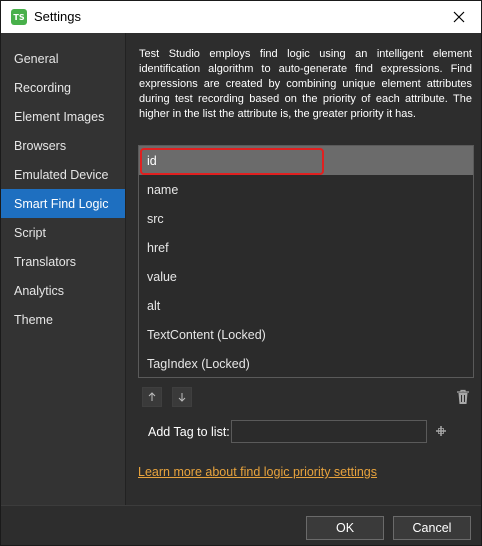 The image size is (482, 546). I want to click on trash-icon, so click(463, 396).